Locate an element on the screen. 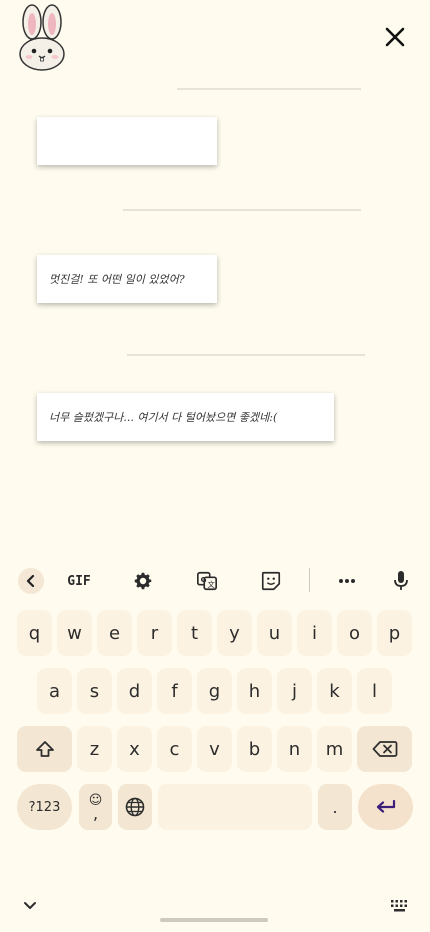  shift-key is located at coordinates (44, 749).